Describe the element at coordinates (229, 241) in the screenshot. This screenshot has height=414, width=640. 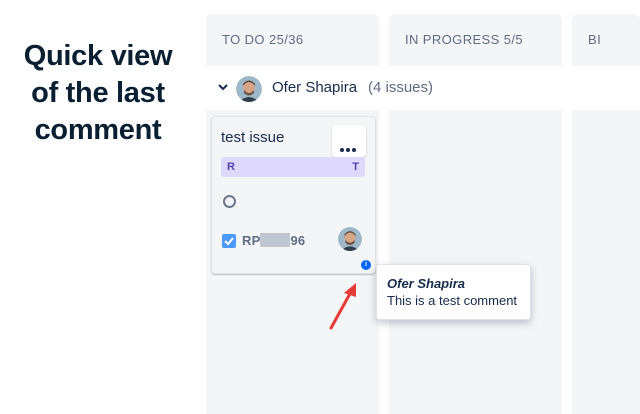
I see `checkbox-icon` at that location.